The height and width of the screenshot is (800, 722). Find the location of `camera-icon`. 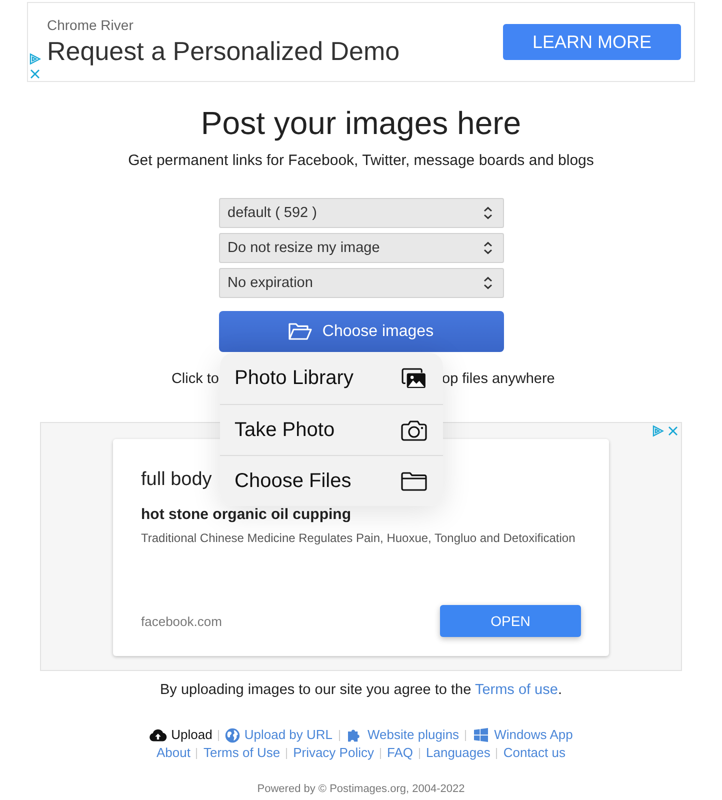

camera-icon is located at coordinates (413, 430).